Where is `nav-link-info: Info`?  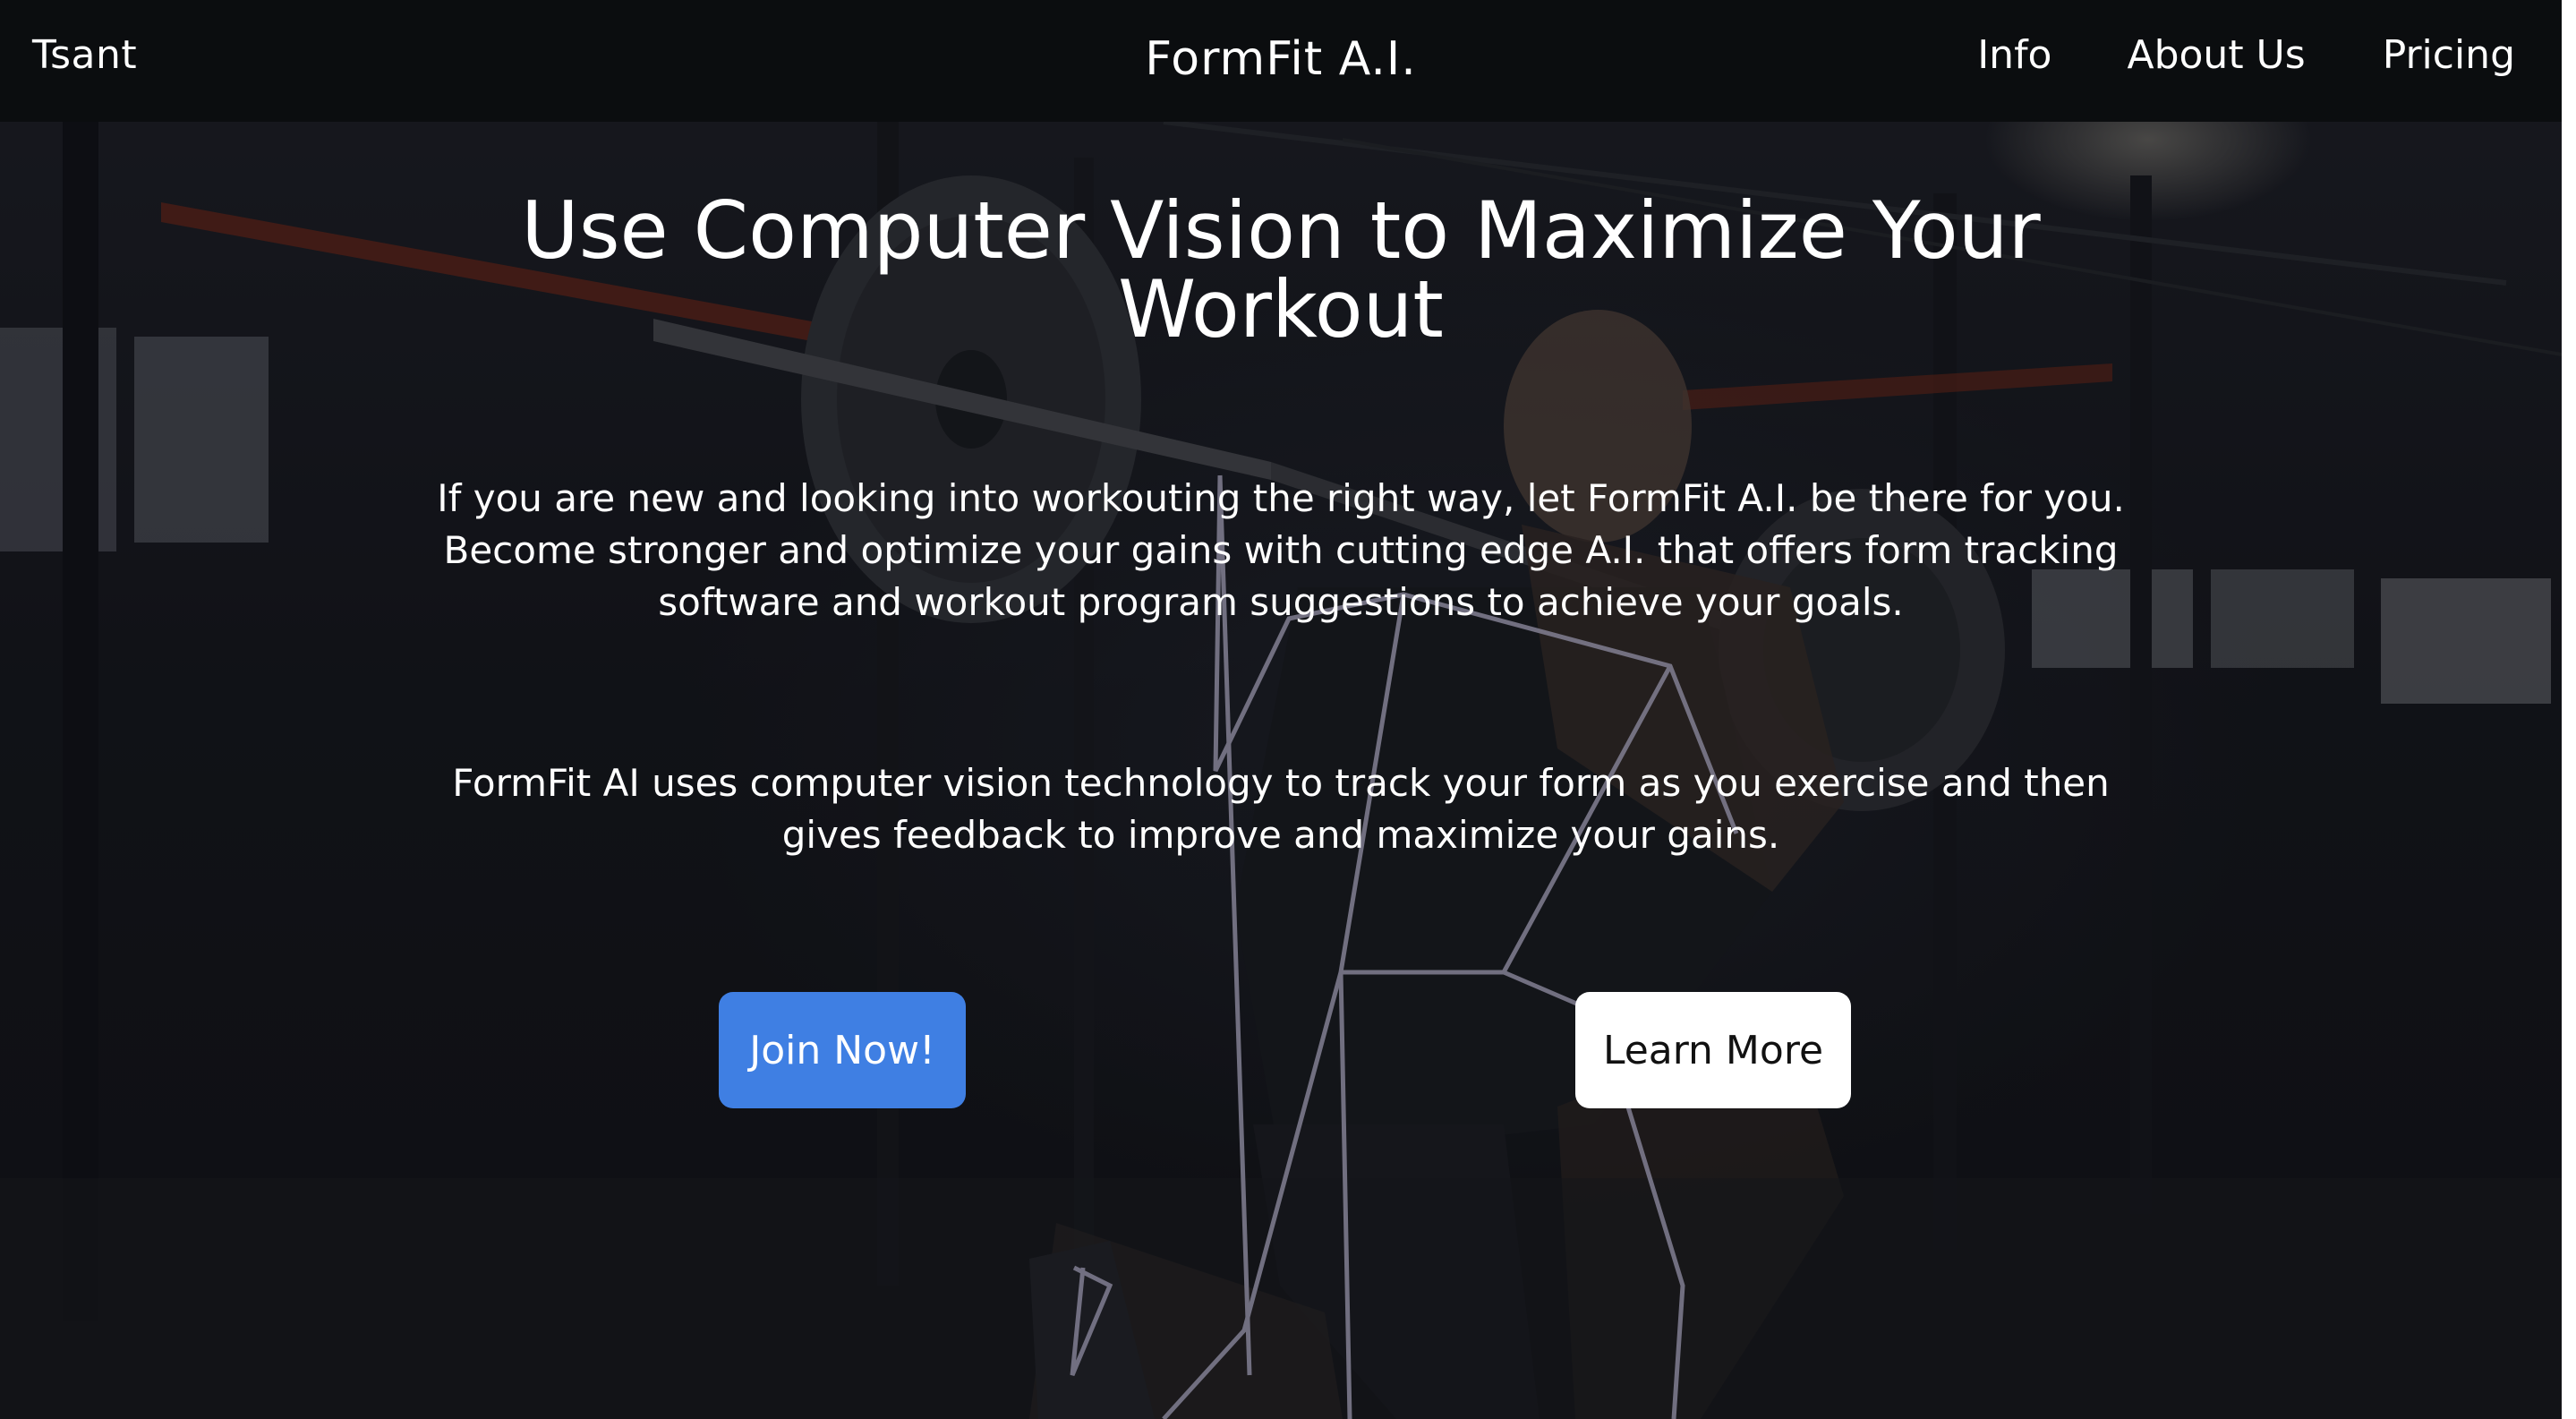 nav-link-info: Info is located at coordinates (2014, 55).